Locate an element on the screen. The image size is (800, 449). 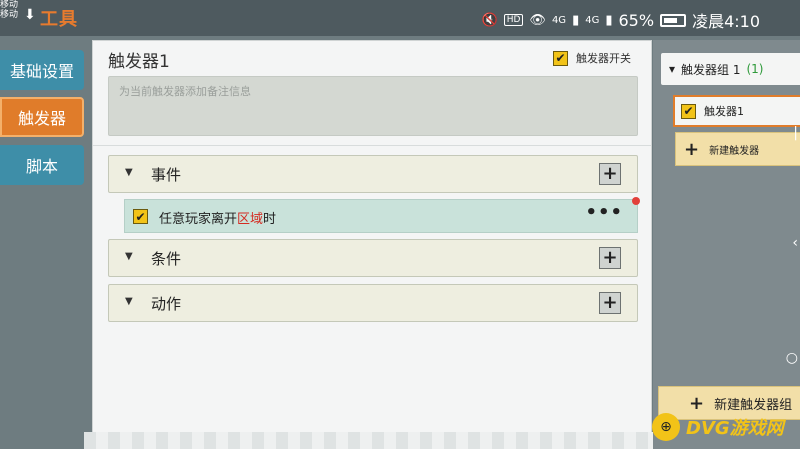
event-checkbox-icon: ✔ is located at coordinates (140, 216).